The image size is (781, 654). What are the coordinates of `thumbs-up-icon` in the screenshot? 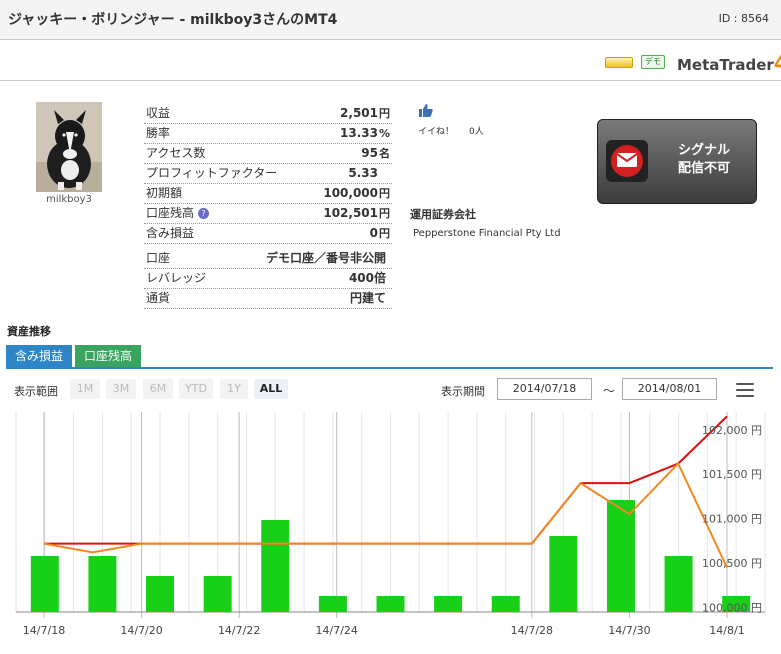 It's located at (426, 110).